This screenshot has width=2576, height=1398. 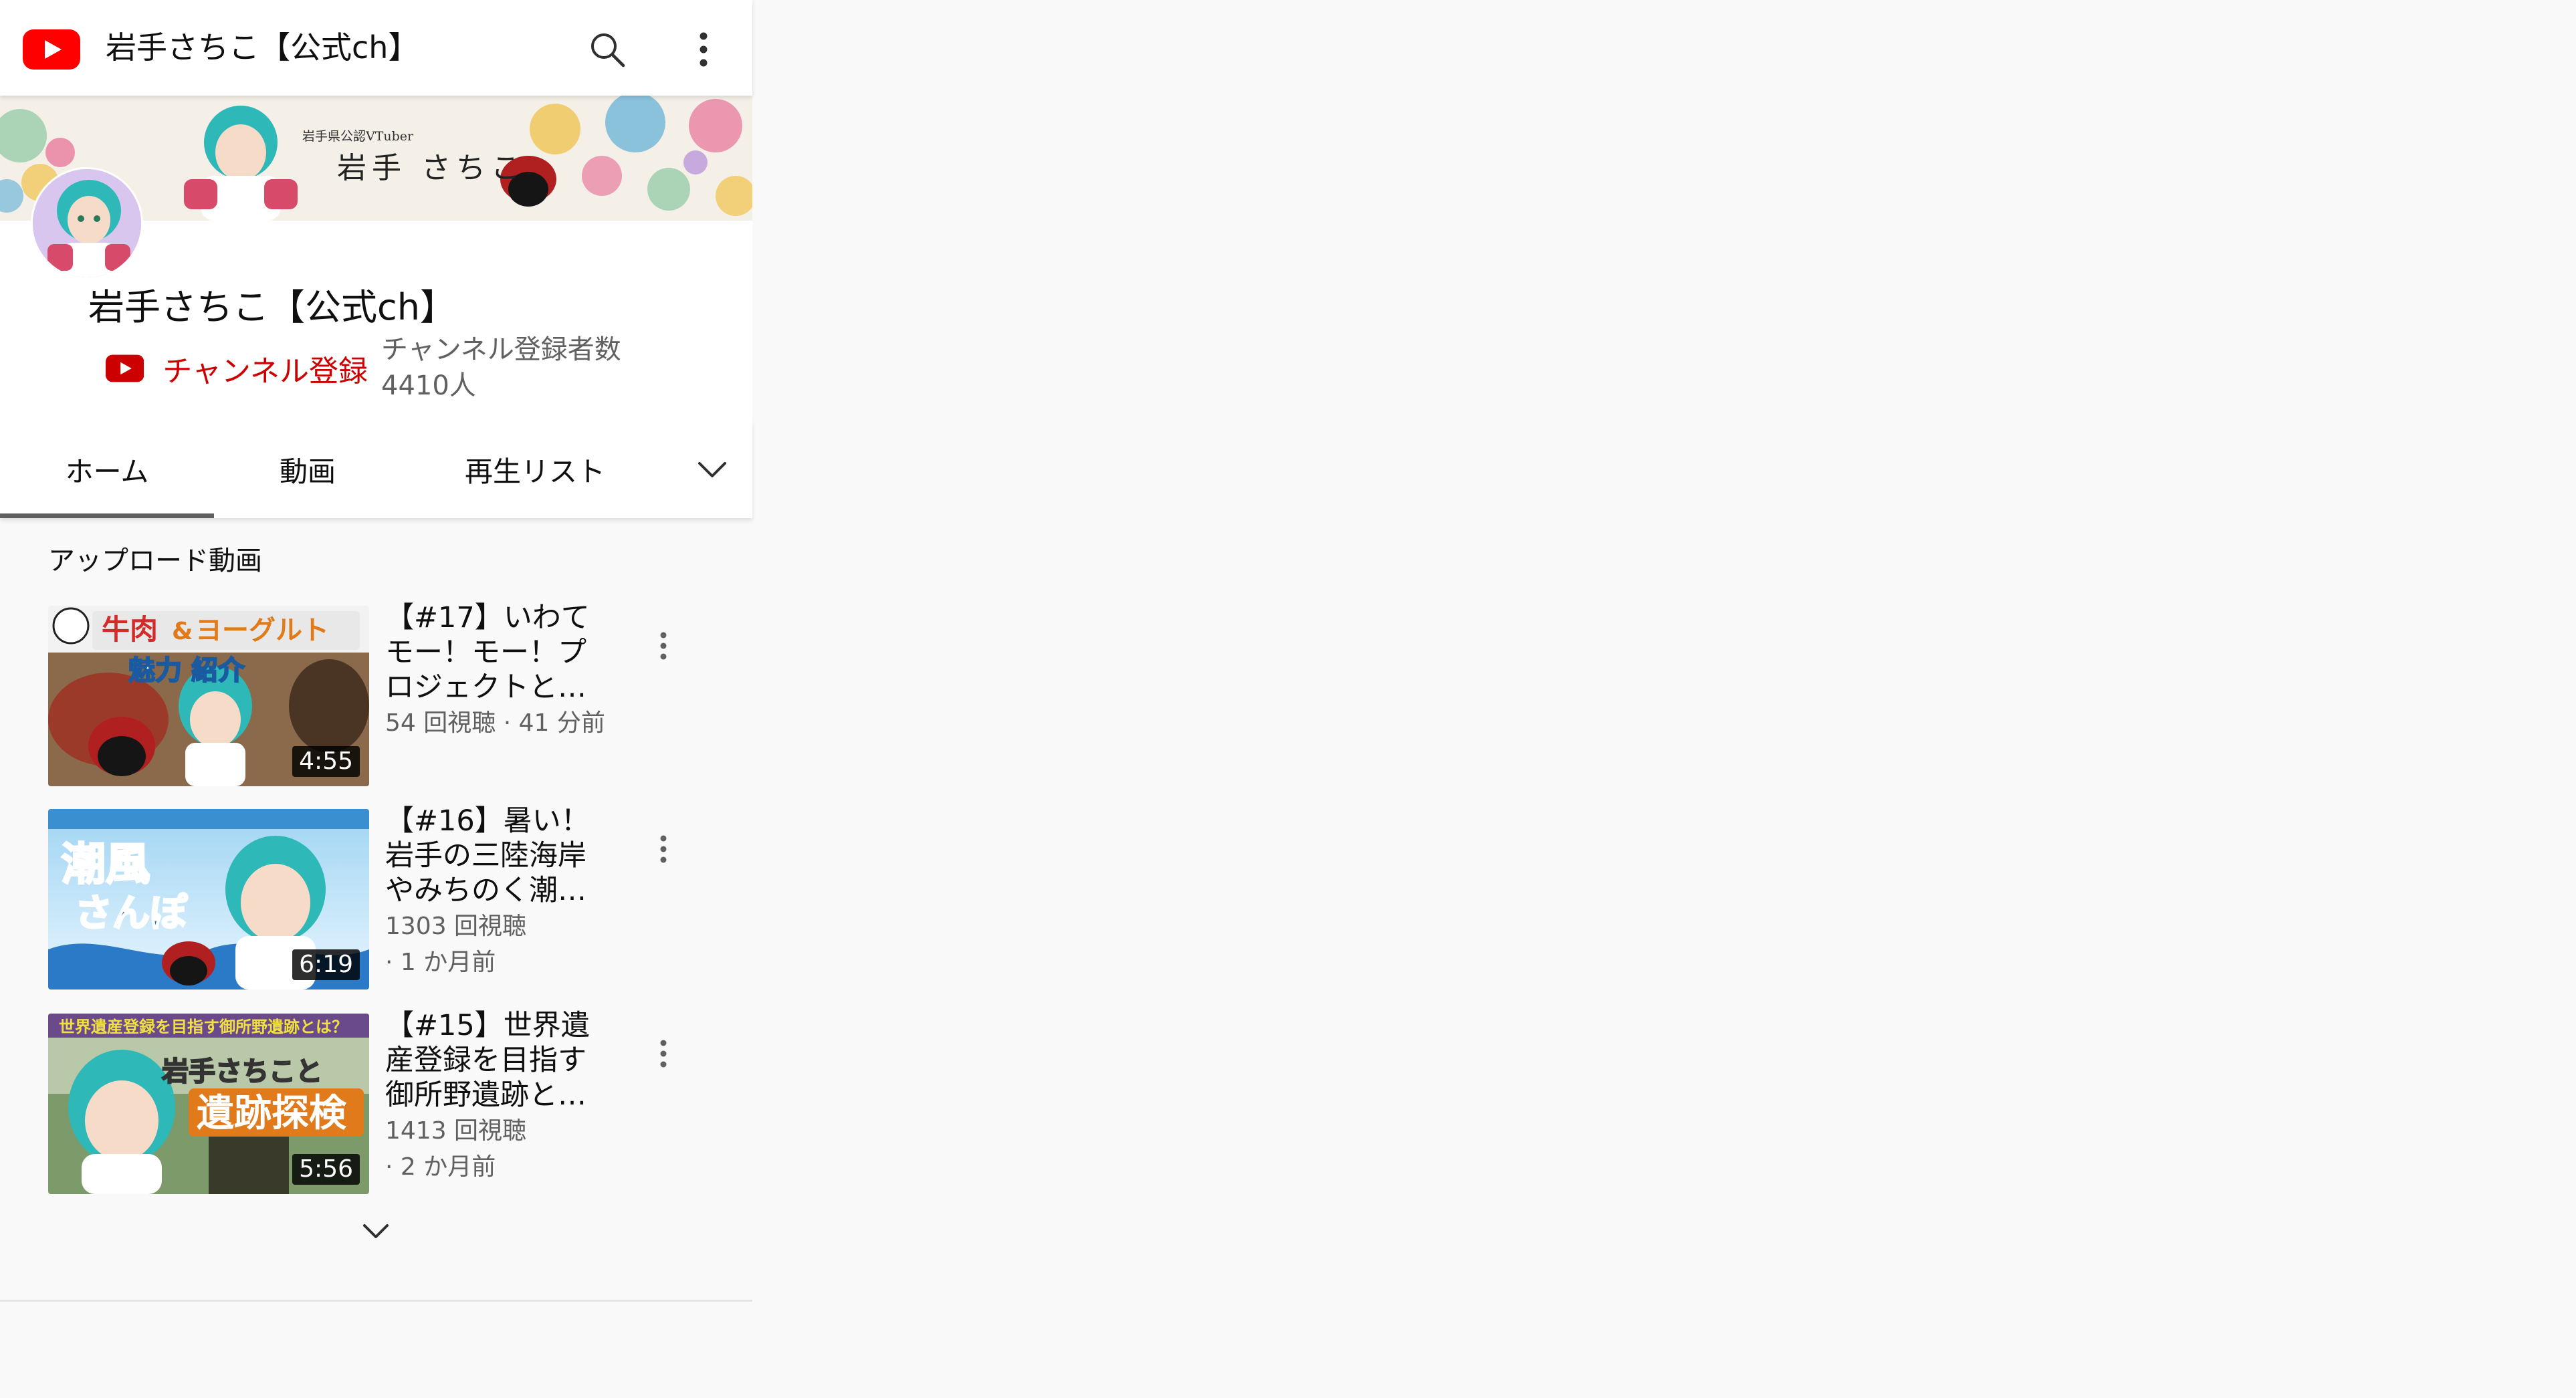 I want to click on search-icon, so click(x=608, y=50).